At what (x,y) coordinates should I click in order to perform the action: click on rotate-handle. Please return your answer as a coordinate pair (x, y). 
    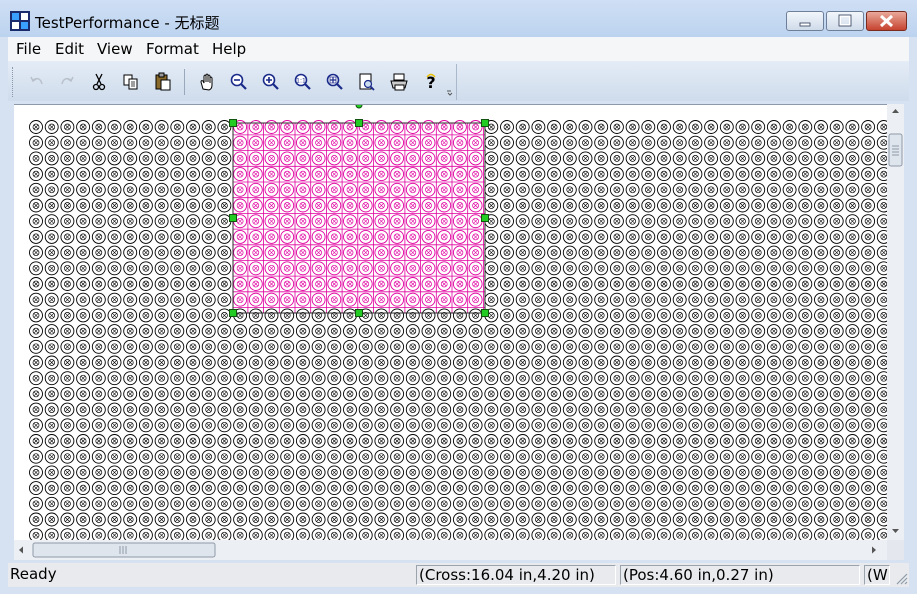
    Looking at the image, I should click on (359, 107).